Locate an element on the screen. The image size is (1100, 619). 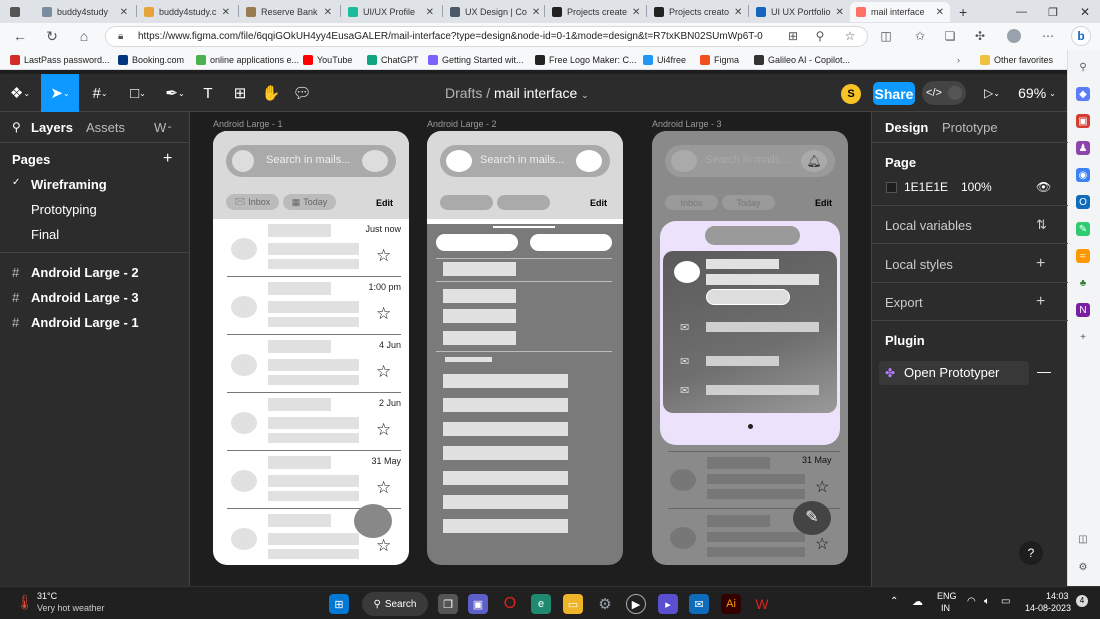
today-chip: ▦ Today is located at coordinates (309, 202).